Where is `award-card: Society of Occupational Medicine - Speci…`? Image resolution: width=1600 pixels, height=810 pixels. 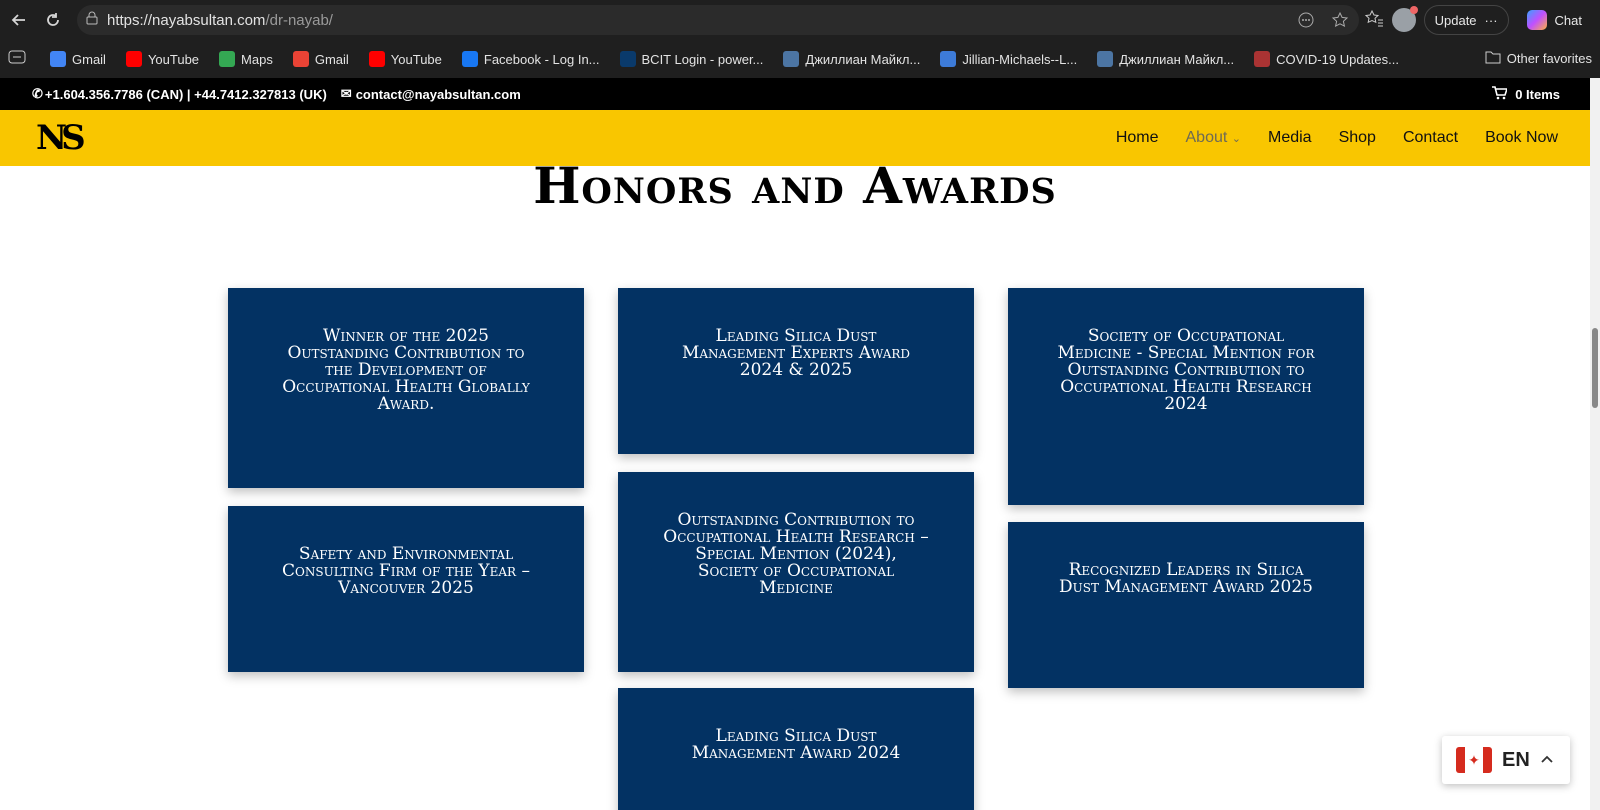
award-card: Society of Occupational Medicine - Speci… is located at coordinates (1186, 396).